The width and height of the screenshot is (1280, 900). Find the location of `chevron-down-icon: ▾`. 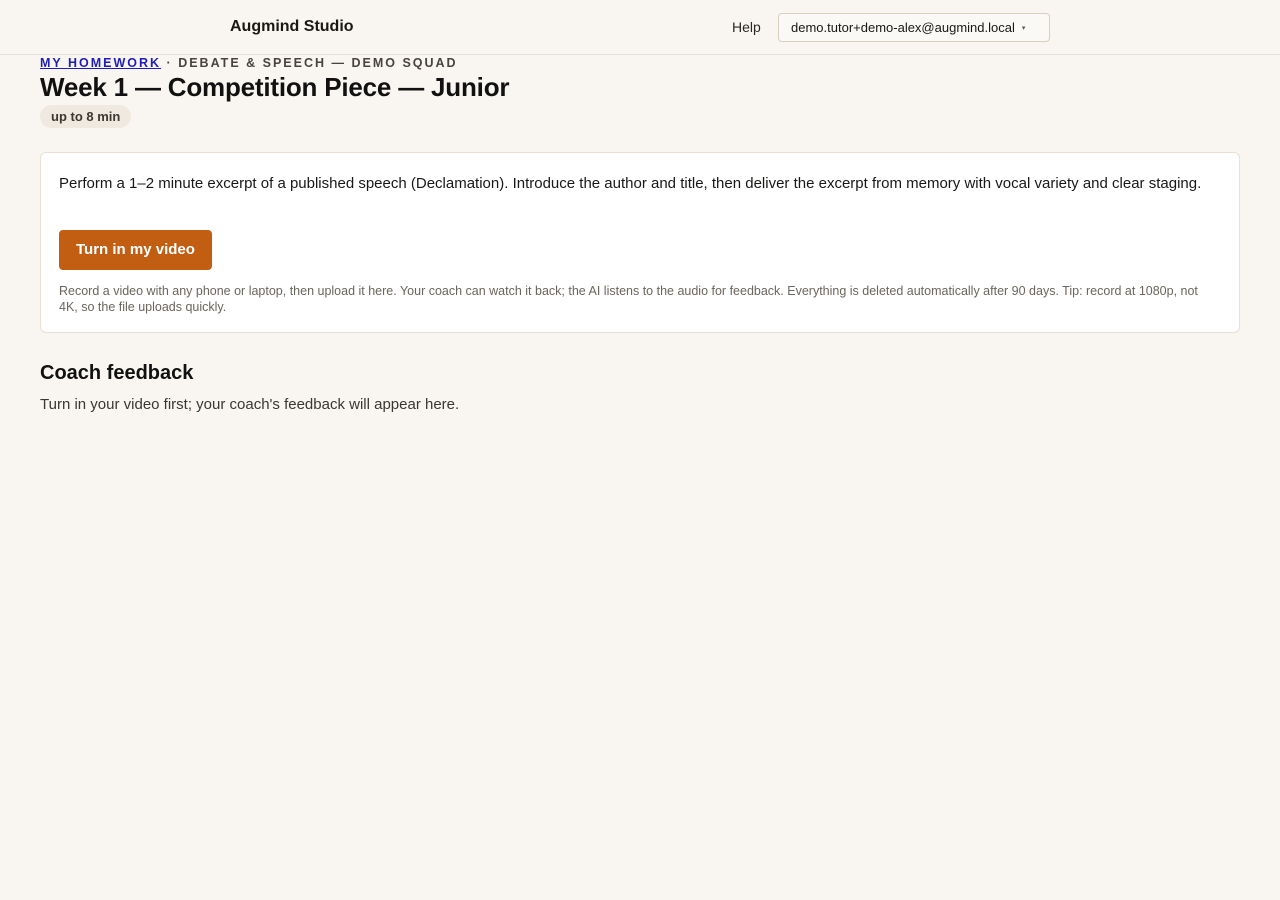

chevron-down-icon: ▾ is located at coordinates (1023, 28).